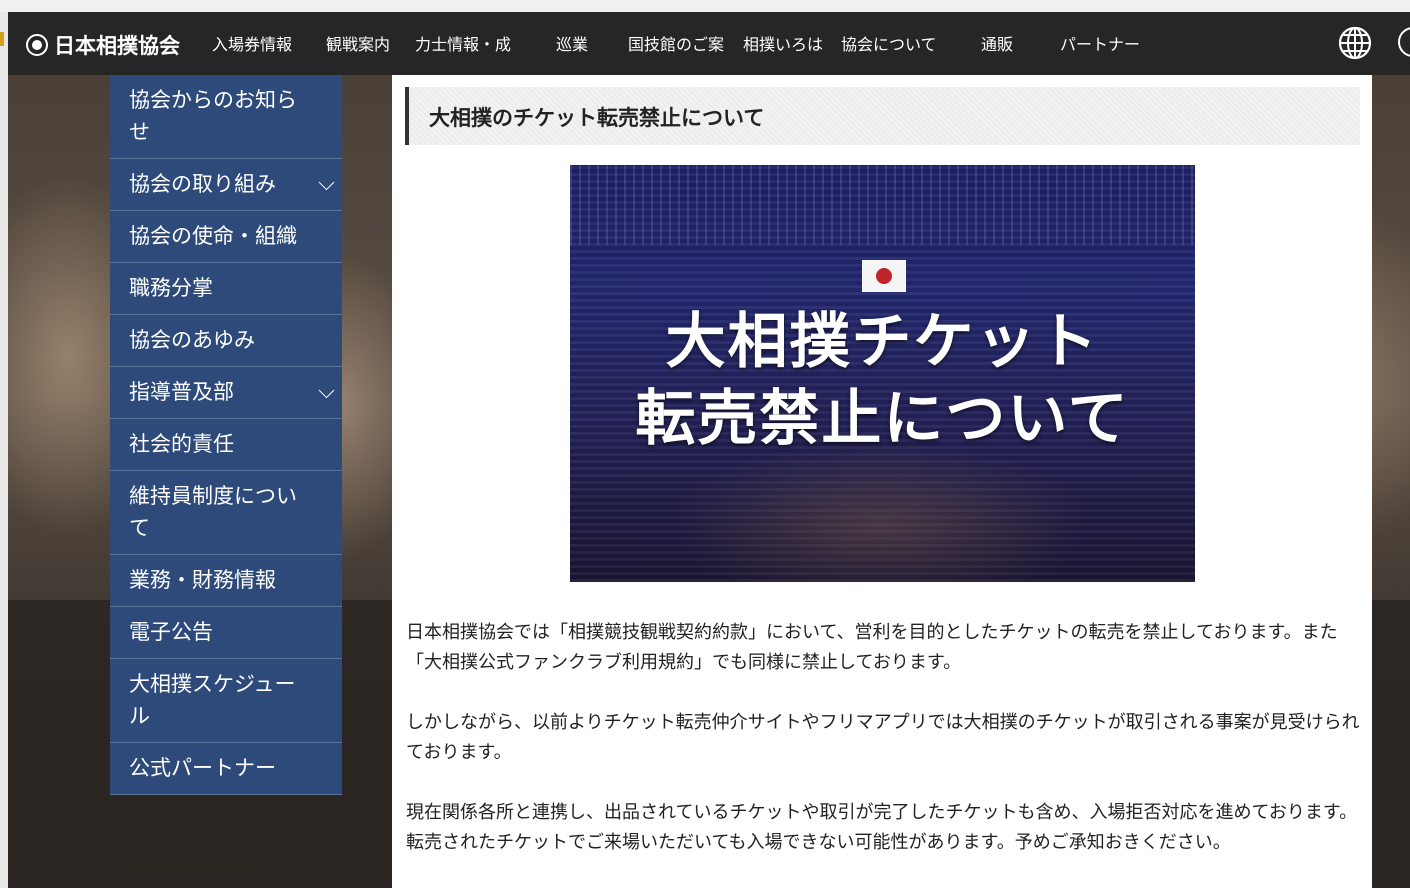  What do you see at coordinates (783, 43) in the screenshot?
I see `nav-item-sumo-iroha: 相撲いろは` at bounding box center [783, 43].